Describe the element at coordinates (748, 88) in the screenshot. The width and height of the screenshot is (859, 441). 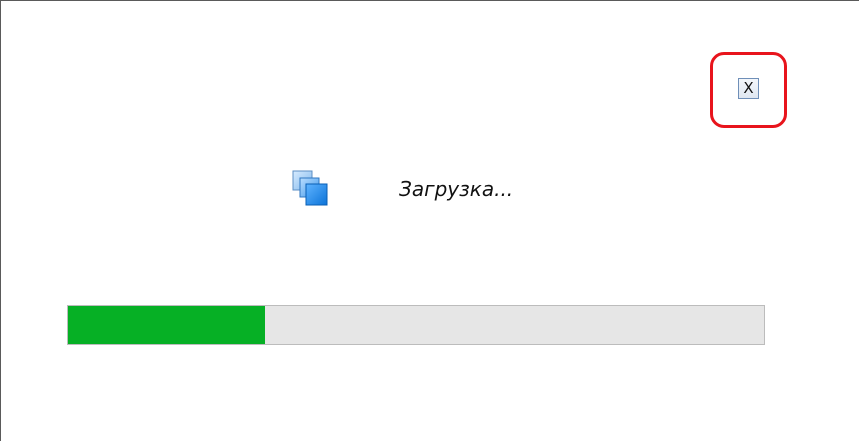
I see `close-button: X` at that location.